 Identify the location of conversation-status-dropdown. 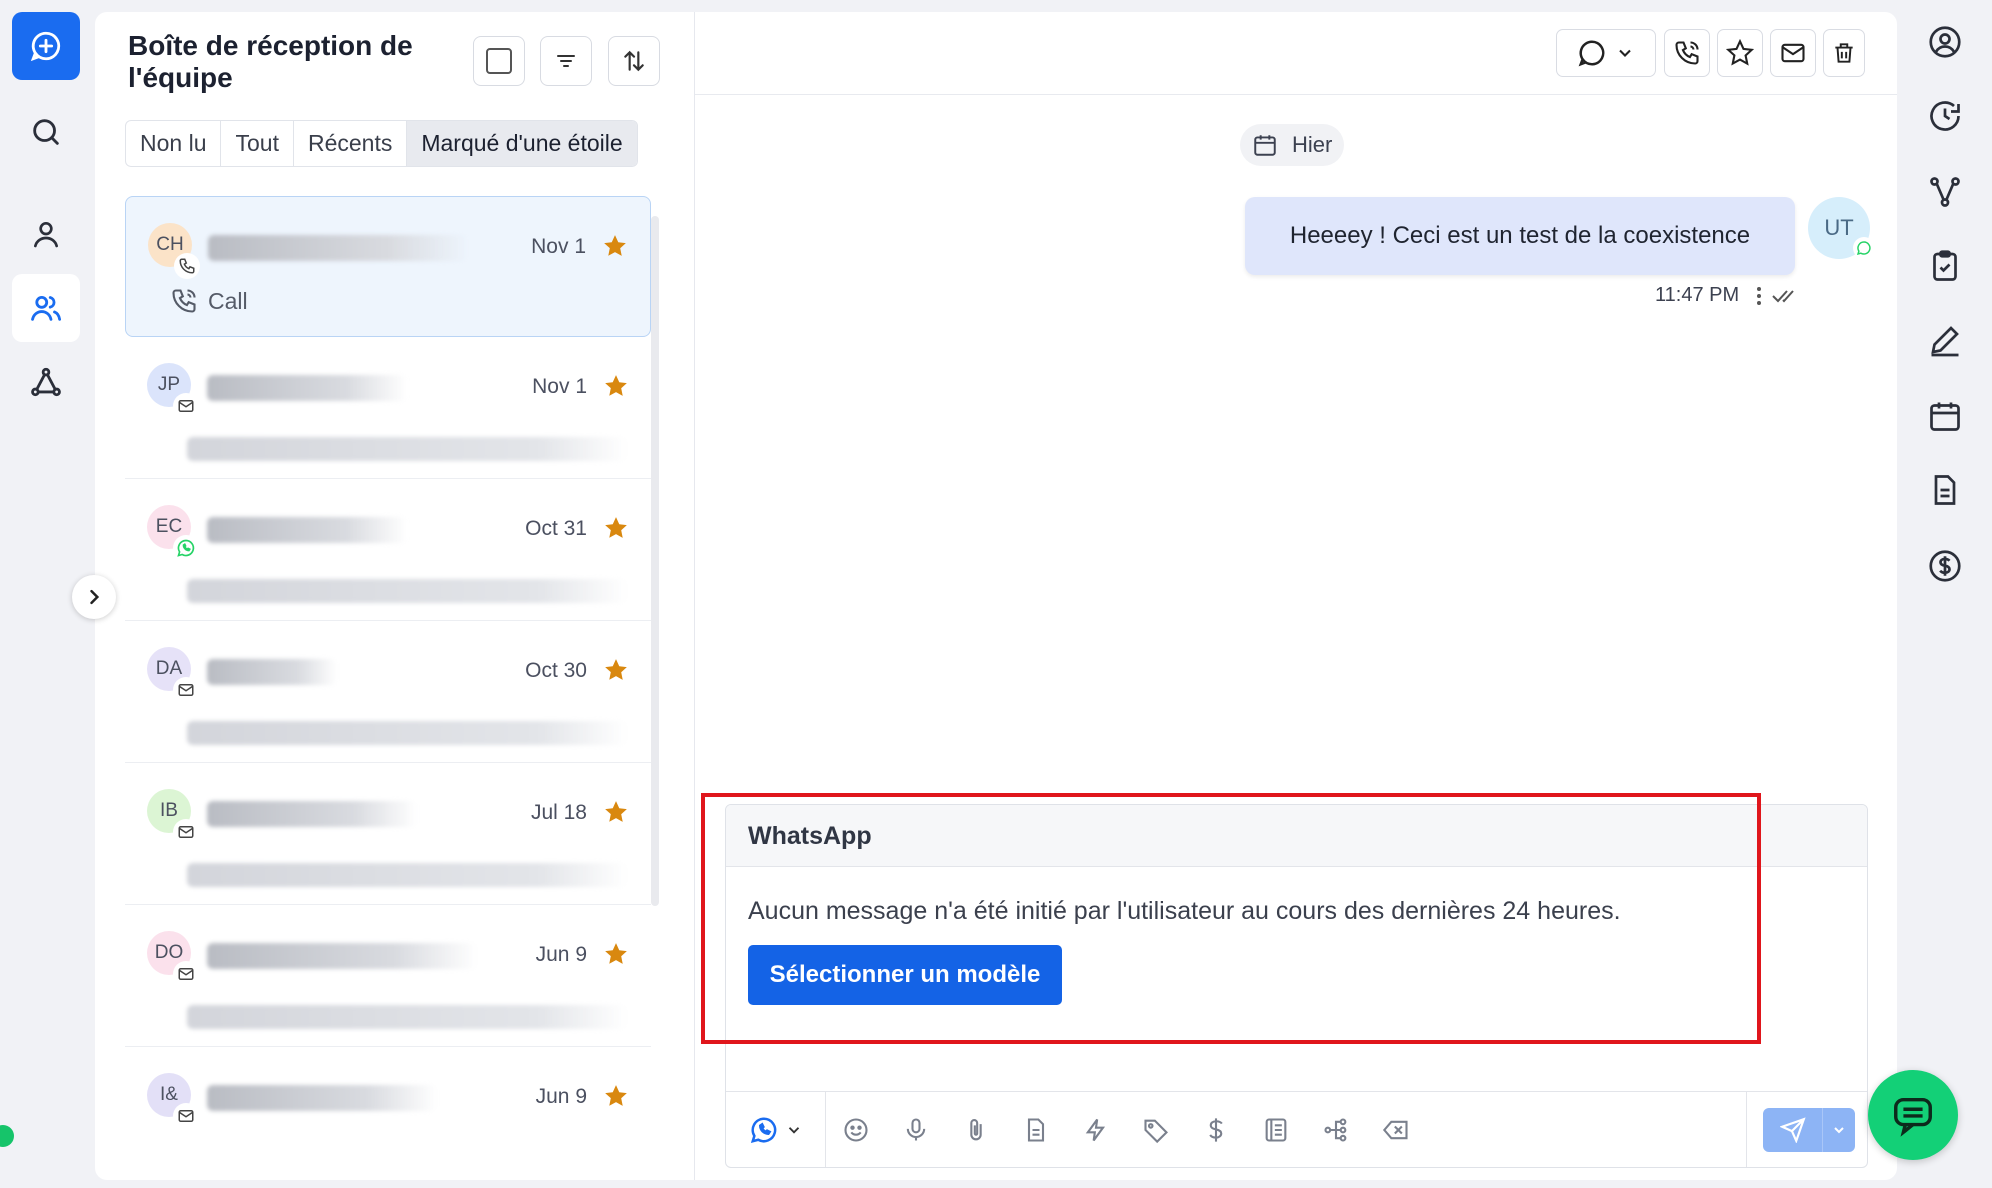
(1606, 53).